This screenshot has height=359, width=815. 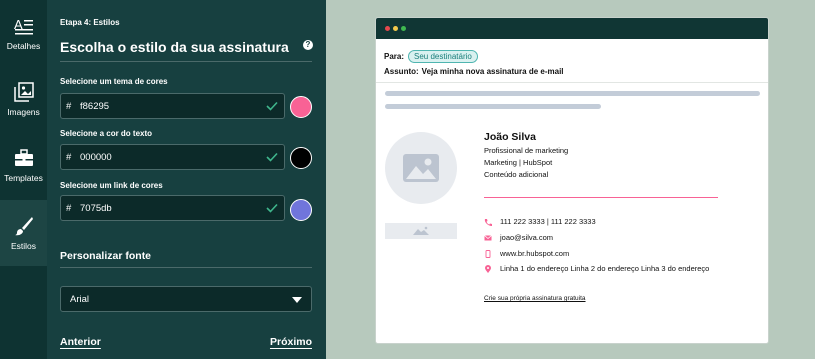 I want to click on maximize-dot-icon, so click(x=403, y=28).